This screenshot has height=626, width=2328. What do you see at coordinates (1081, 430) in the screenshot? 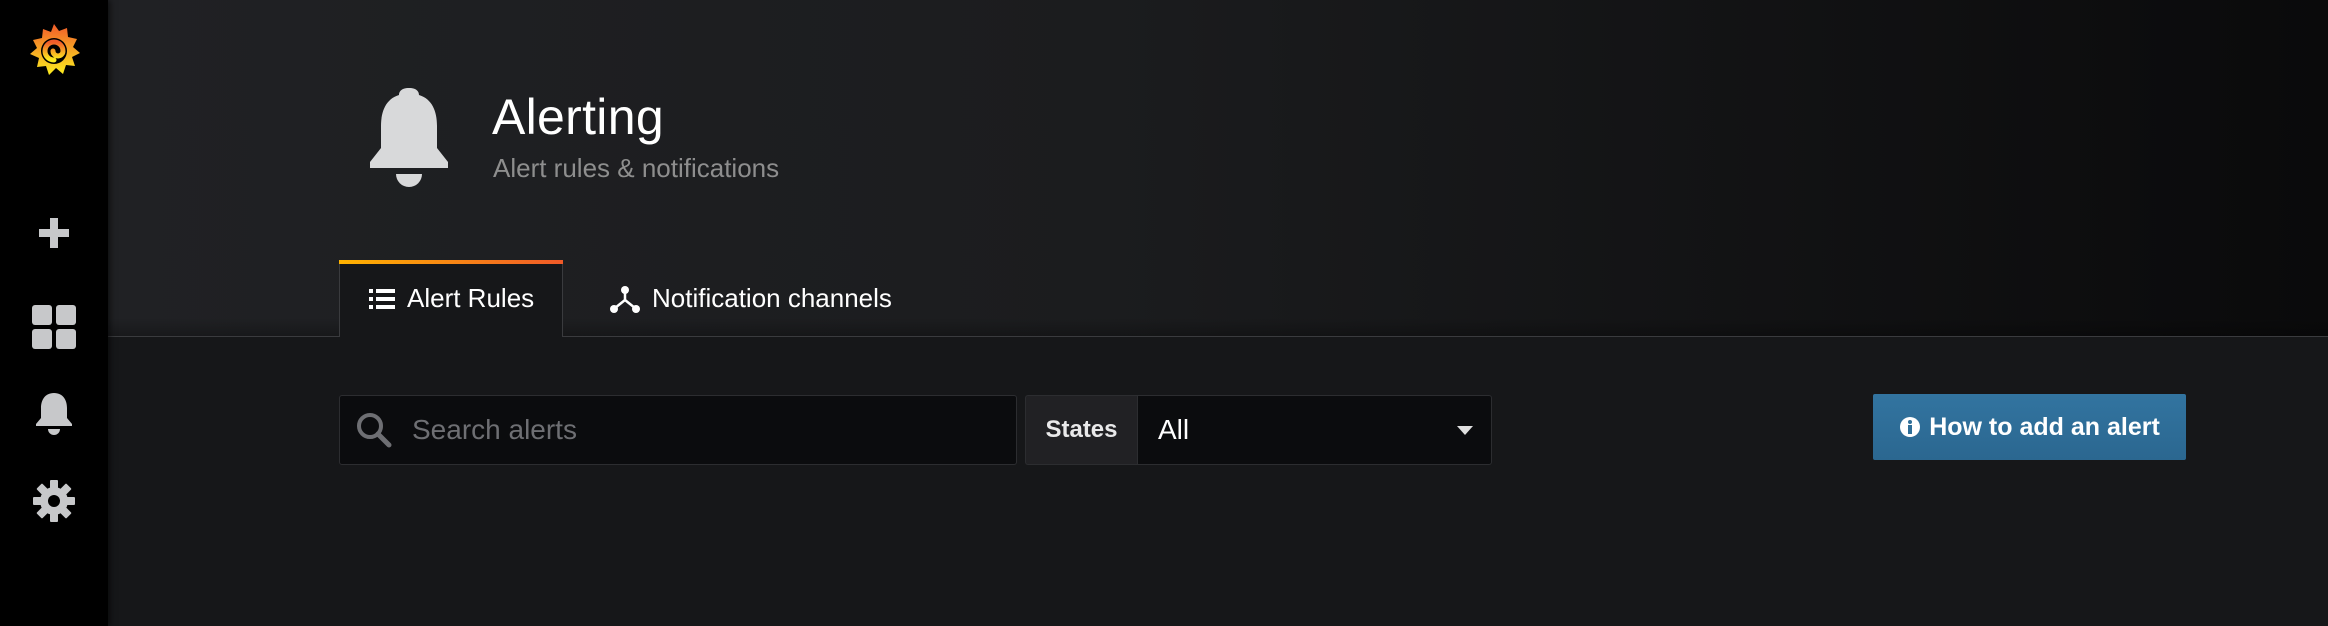
I see `states-label: States` at bounding box center [1081, 430].